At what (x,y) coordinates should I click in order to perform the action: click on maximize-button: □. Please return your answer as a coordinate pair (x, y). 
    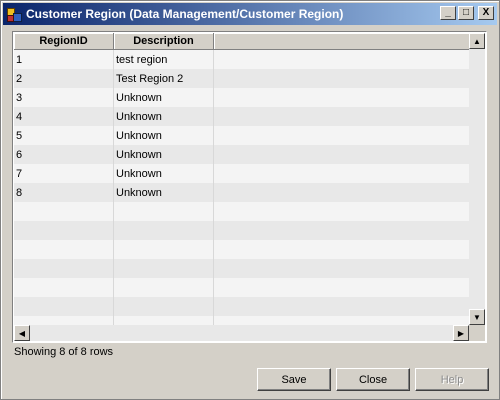
    Looking at the image, I should click on (466, 13).